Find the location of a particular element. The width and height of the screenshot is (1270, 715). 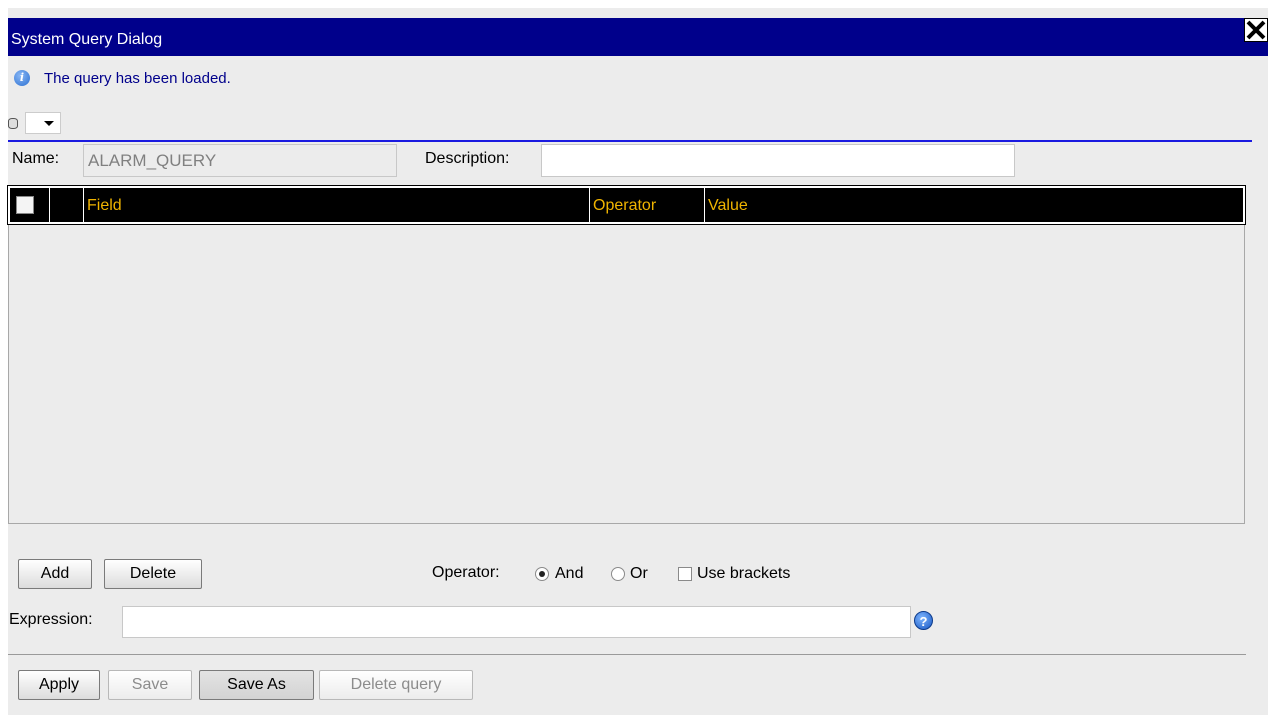

save-as-button: Save As is located at coordinates (256, 685).